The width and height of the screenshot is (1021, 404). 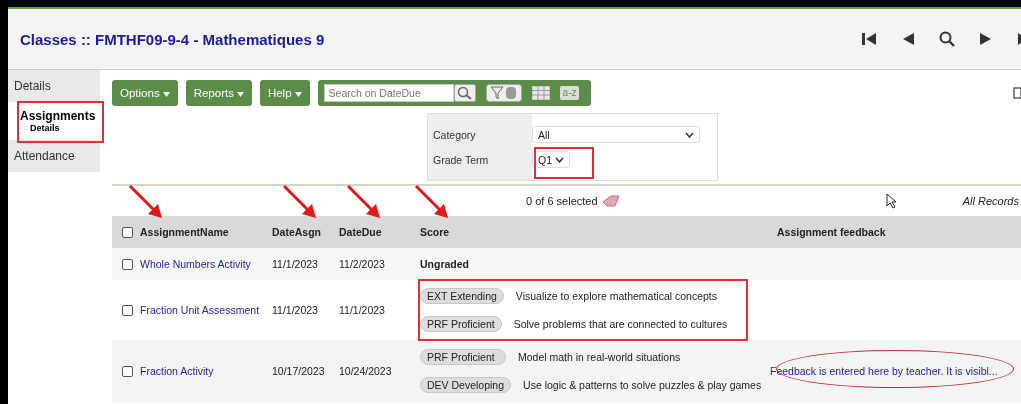 I want to click on column-header: DateAsgn, so click(x=305, y=232).